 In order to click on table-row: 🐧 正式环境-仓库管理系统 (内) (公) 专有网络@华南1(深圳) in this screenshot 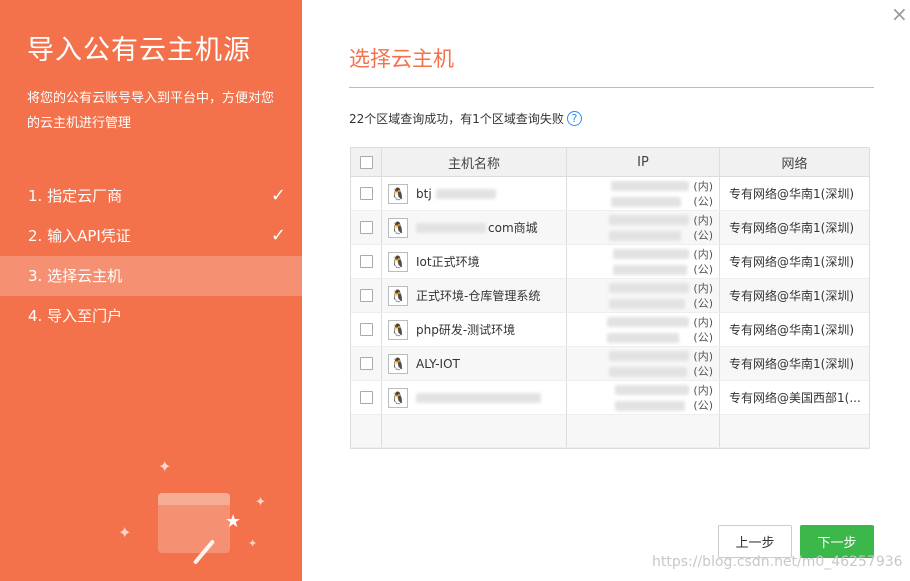, I will do `click(610, 296)`.